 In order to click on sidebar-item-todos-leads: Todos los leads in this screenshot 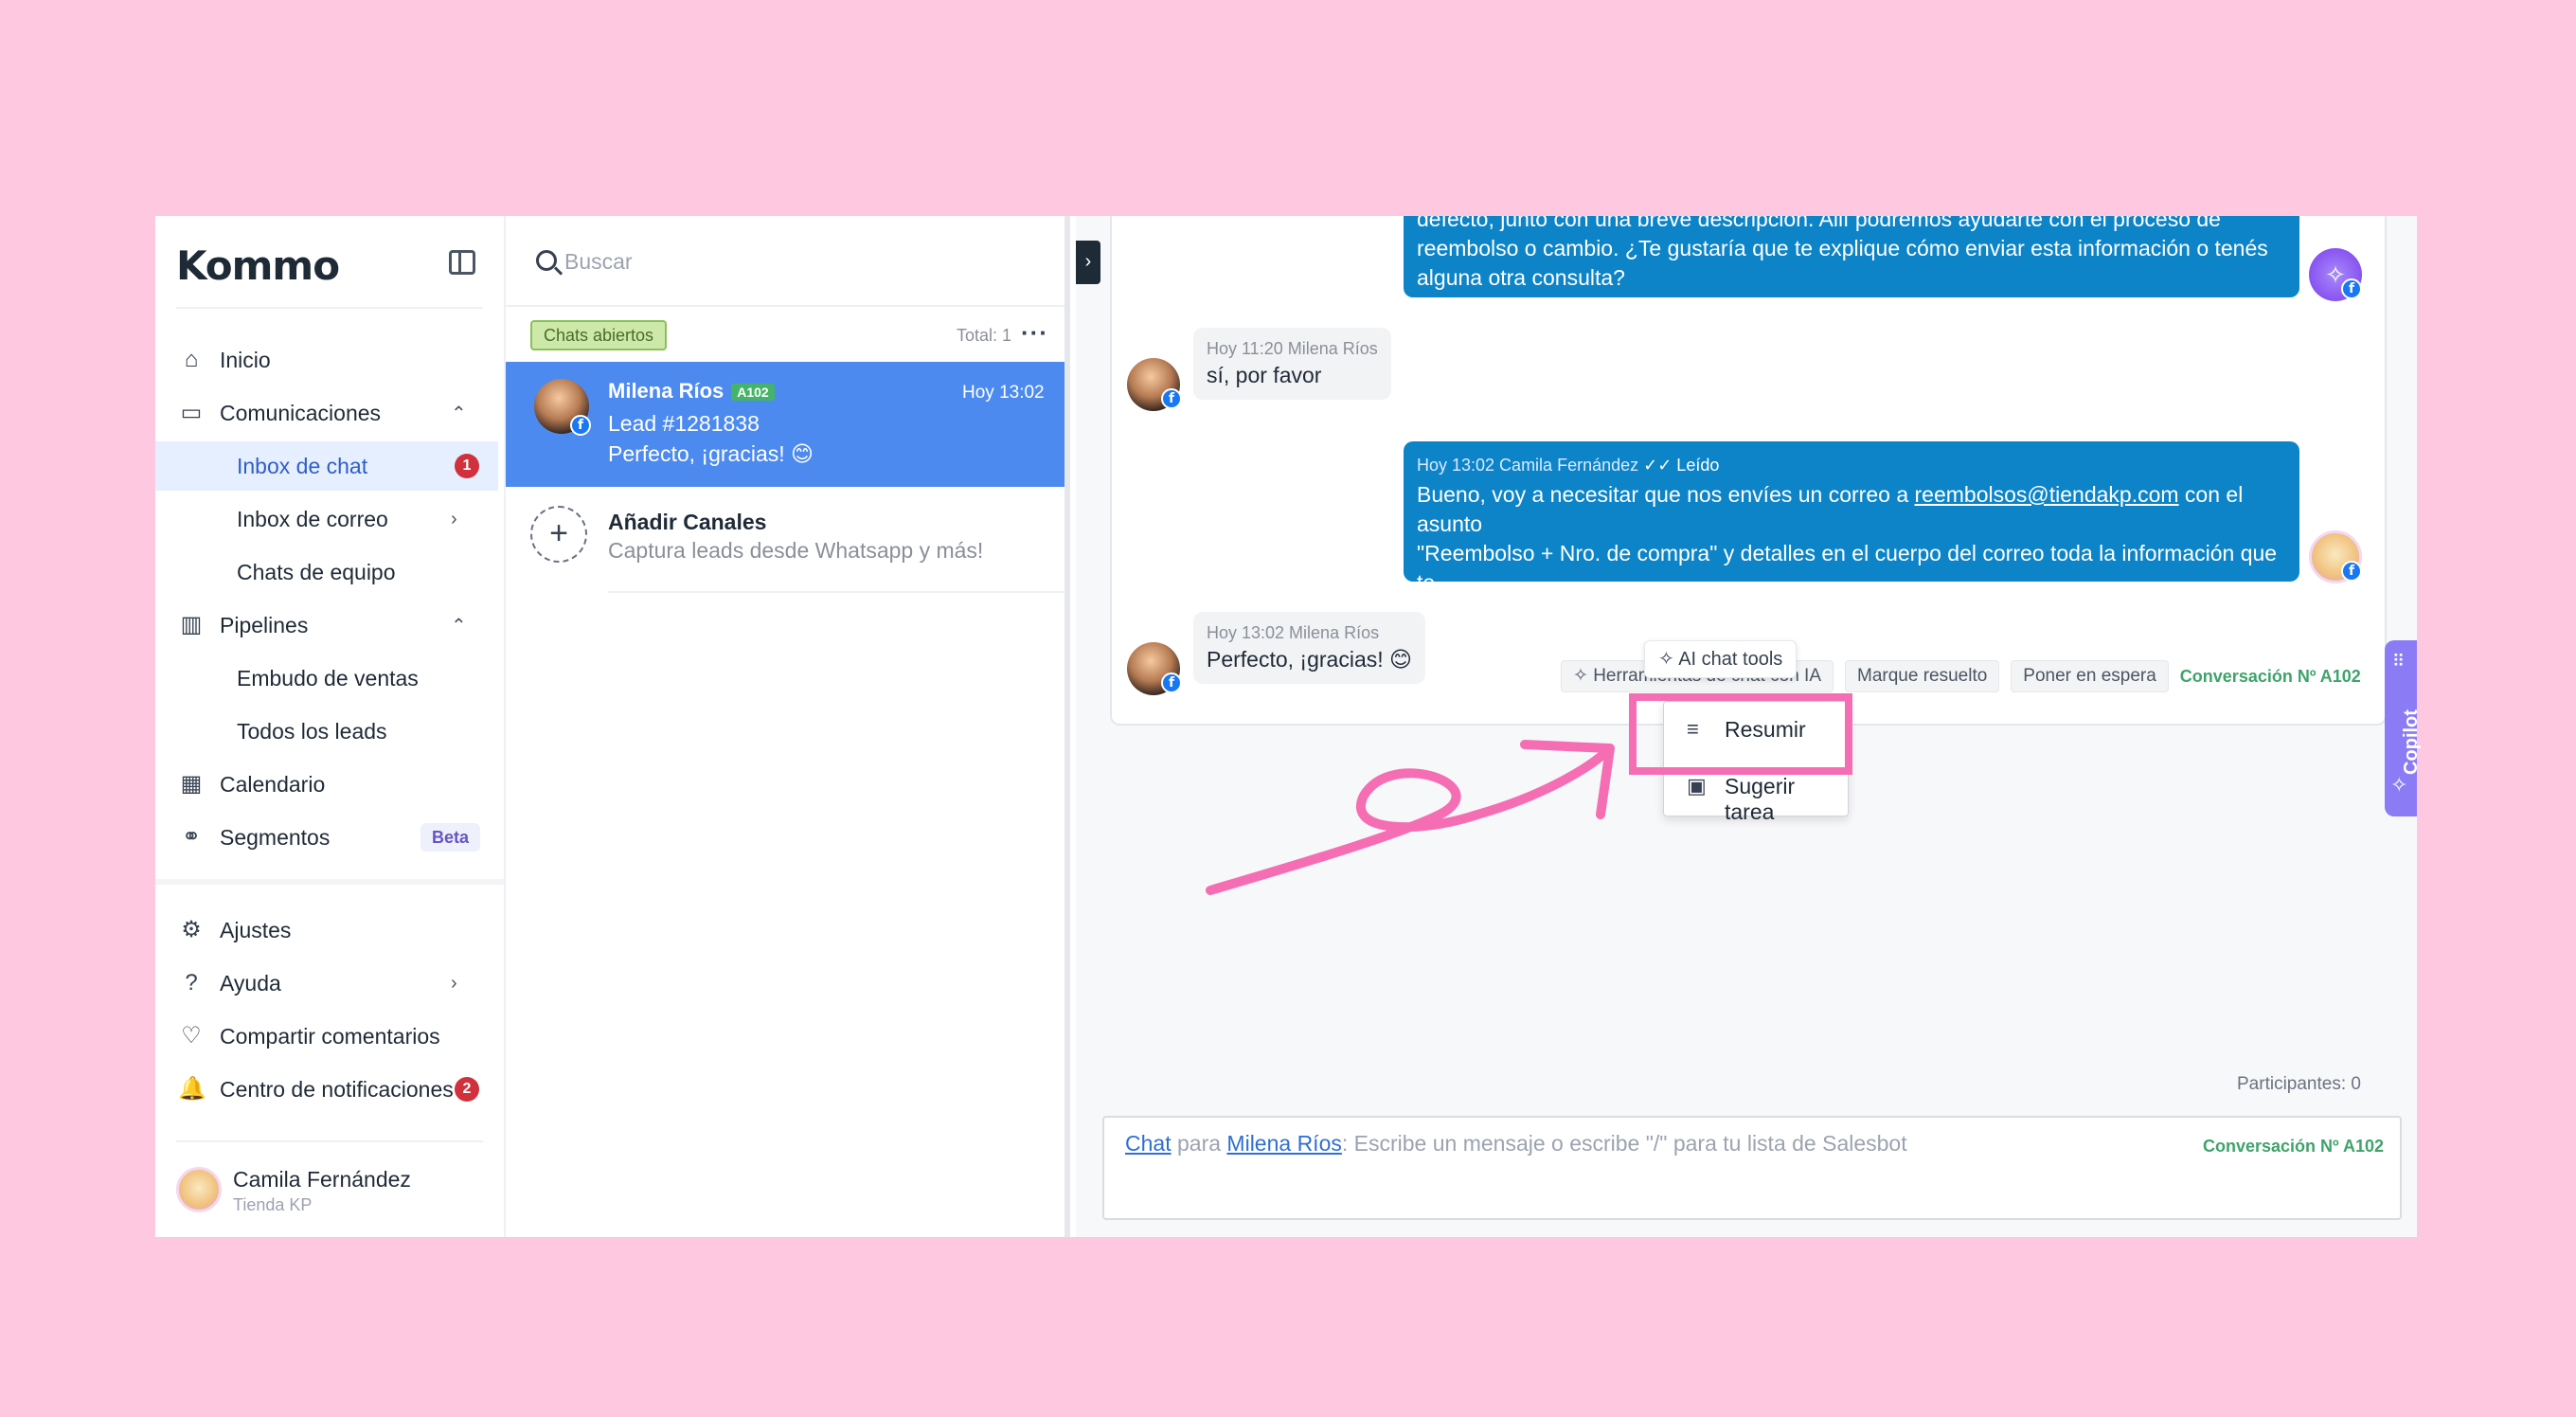, I will do `click(326, 732)`.